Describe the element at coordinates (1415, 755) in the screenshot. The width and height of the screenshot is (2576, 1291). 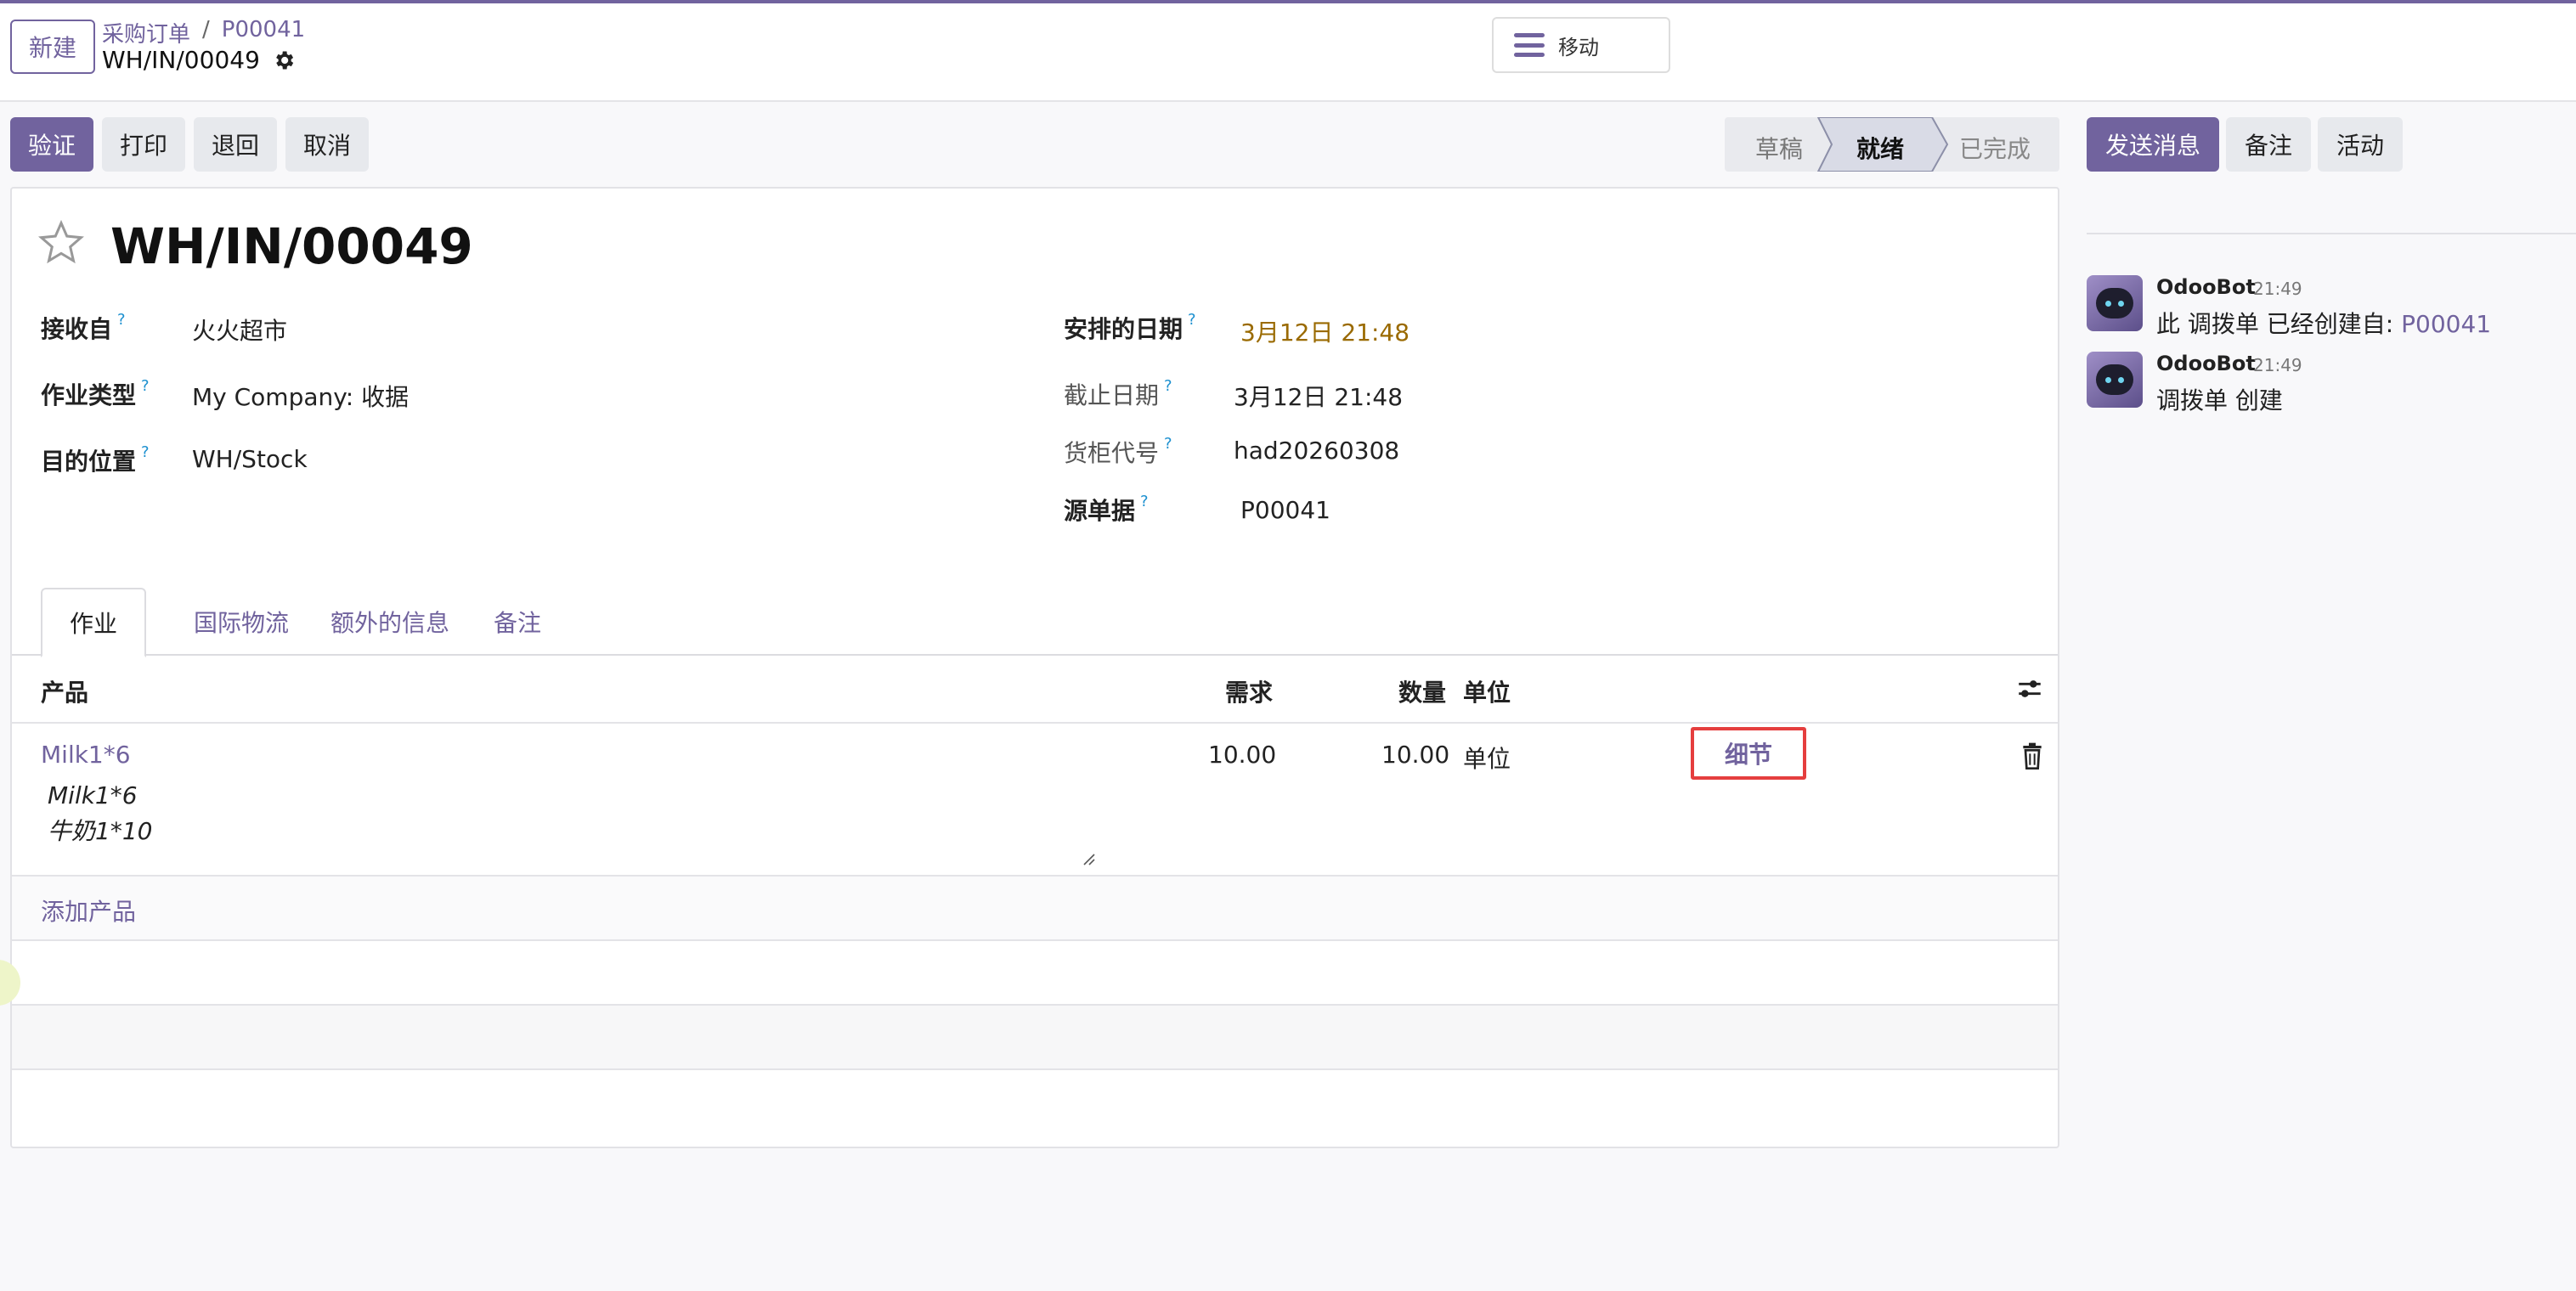
I see `quantity-value: 10.00` at that location.